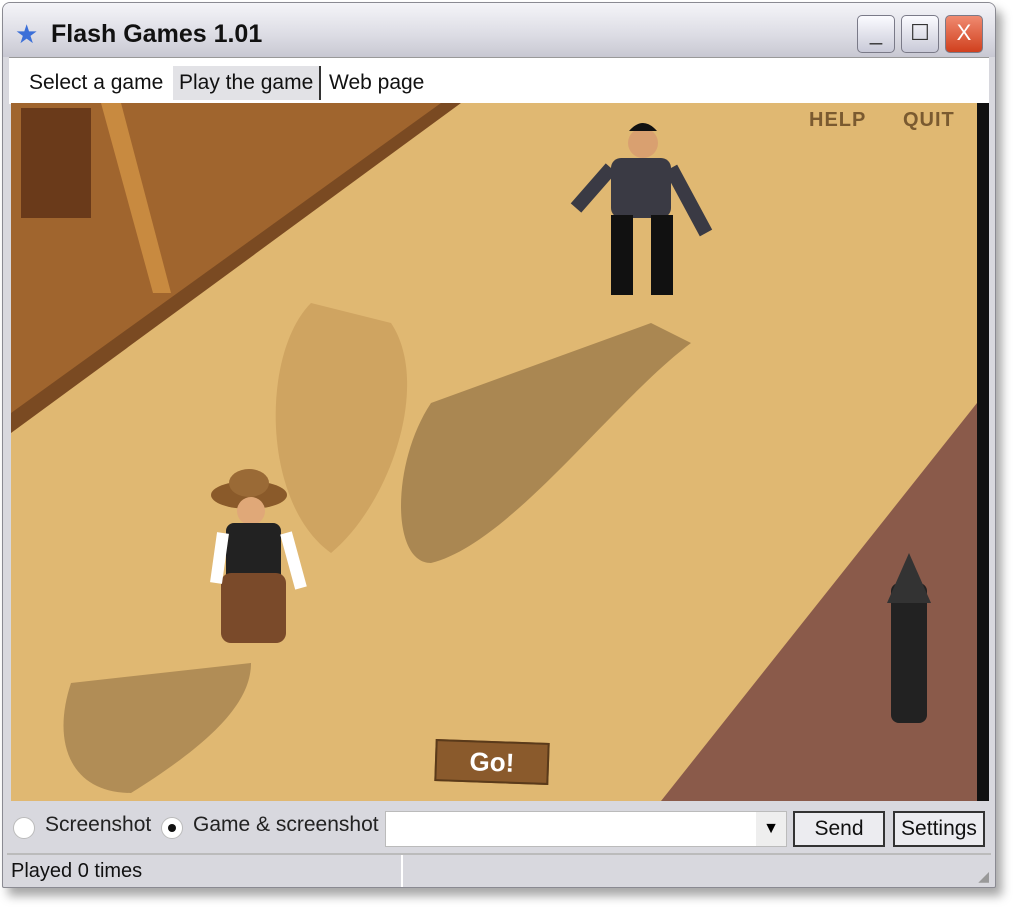 Image resolution: width=1020 pixels, height=915 pixels. Describe the element at coordinates (205, 871) in the screenshot. I see `status-text: Played 0 times` at that location.